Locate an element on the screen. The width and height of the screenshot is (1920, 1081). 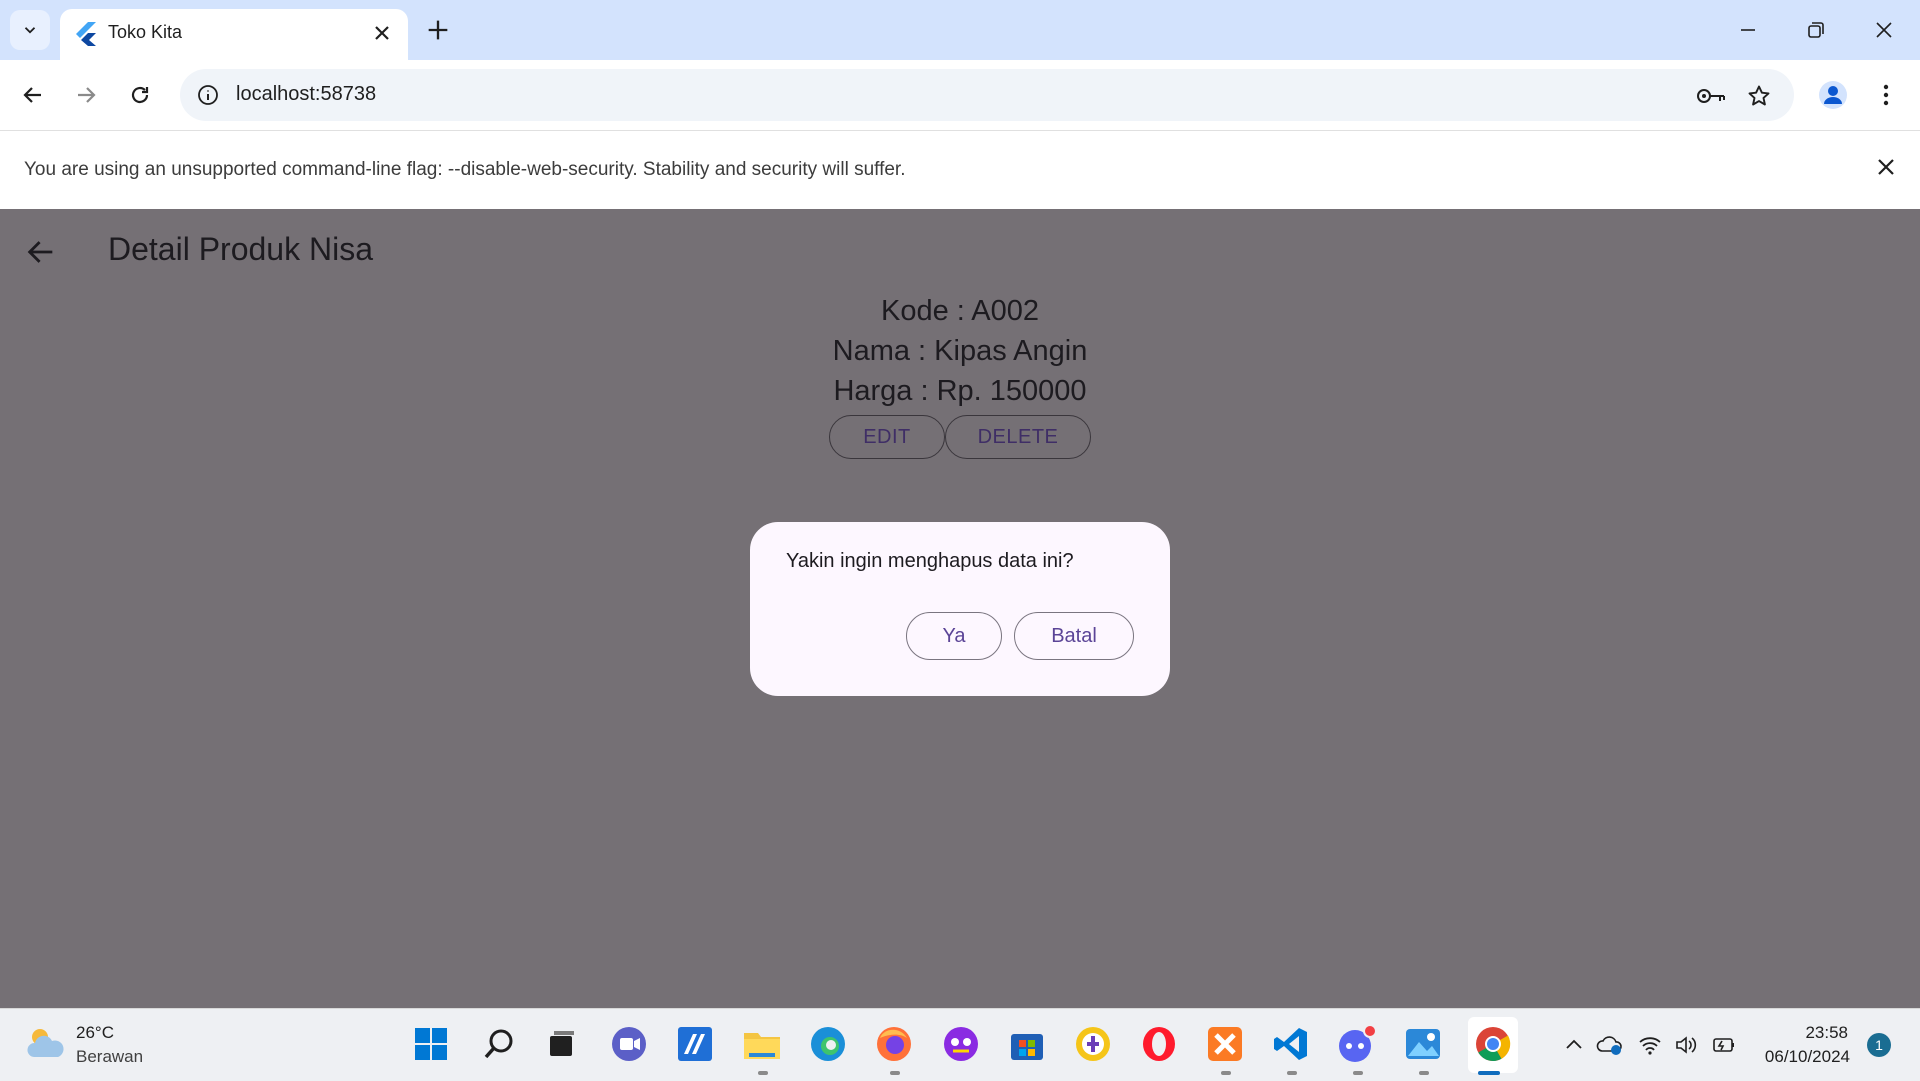
chevron-down-icon is located at coordinates (30, 30).